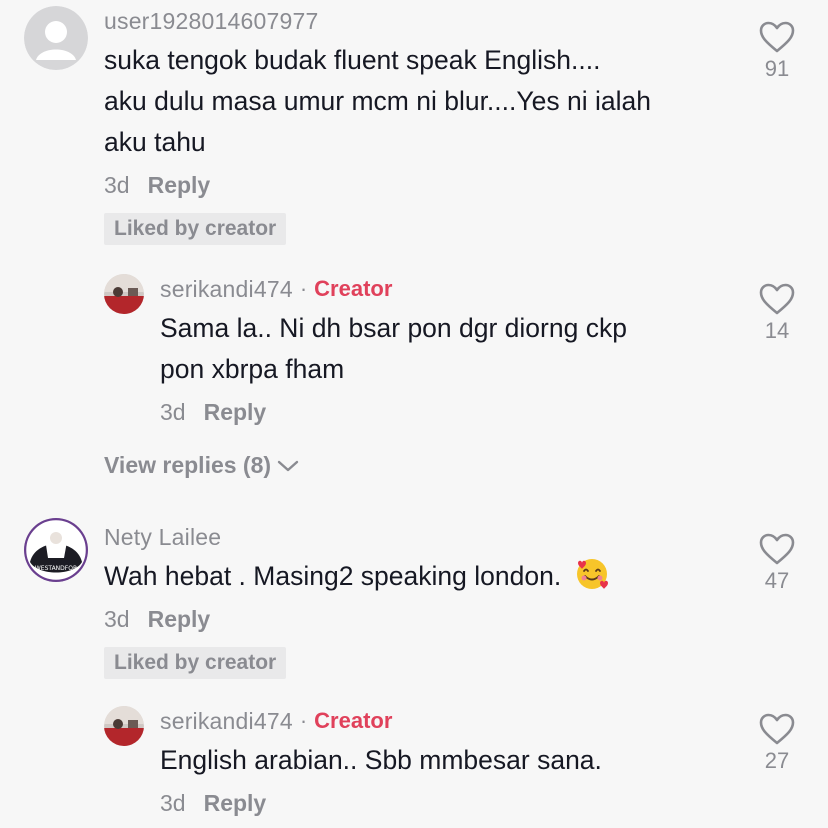 The height and width of the screenshot is (828, 828). I want to click on default-avatar-icon, so click(56, 38).